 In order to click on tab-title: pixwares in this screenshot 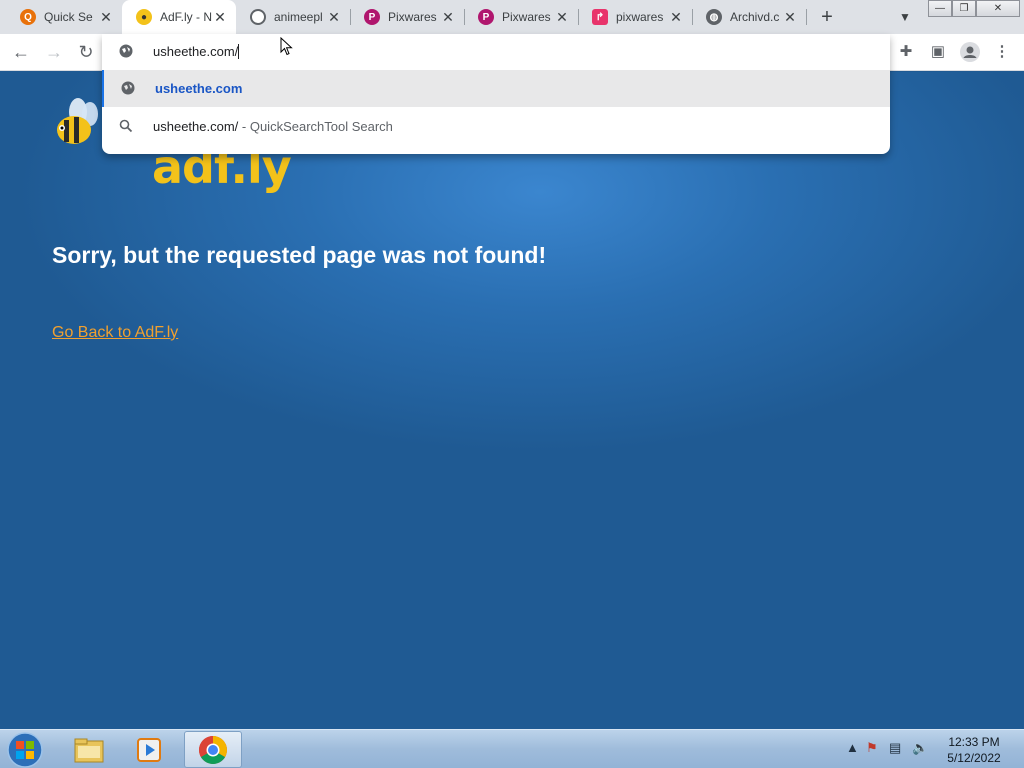, I will do `click(640, 17)`.